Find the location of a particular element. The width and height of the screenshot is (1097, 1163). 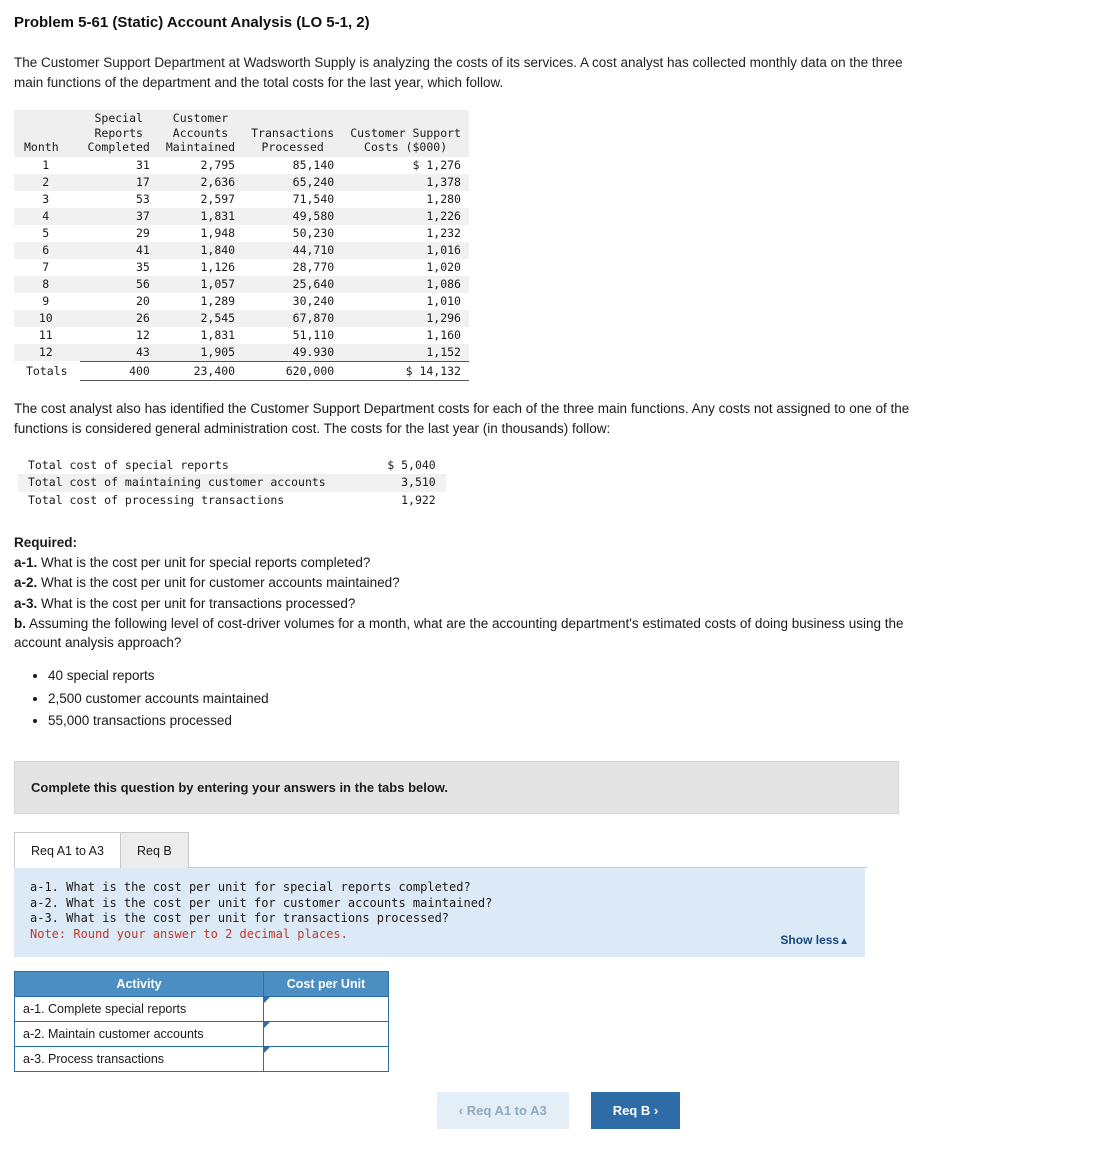

answer-col-activity: Activity is located at coordinates (139, 984).